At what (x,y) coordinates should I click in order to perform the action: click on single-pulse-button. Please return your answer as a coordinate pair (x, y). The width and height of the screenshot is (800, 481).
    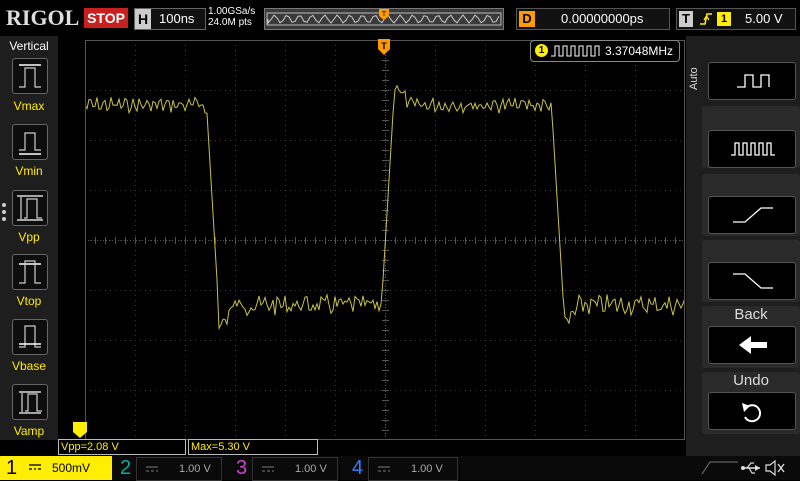
    Looking at the image, I should click on (752, 81).